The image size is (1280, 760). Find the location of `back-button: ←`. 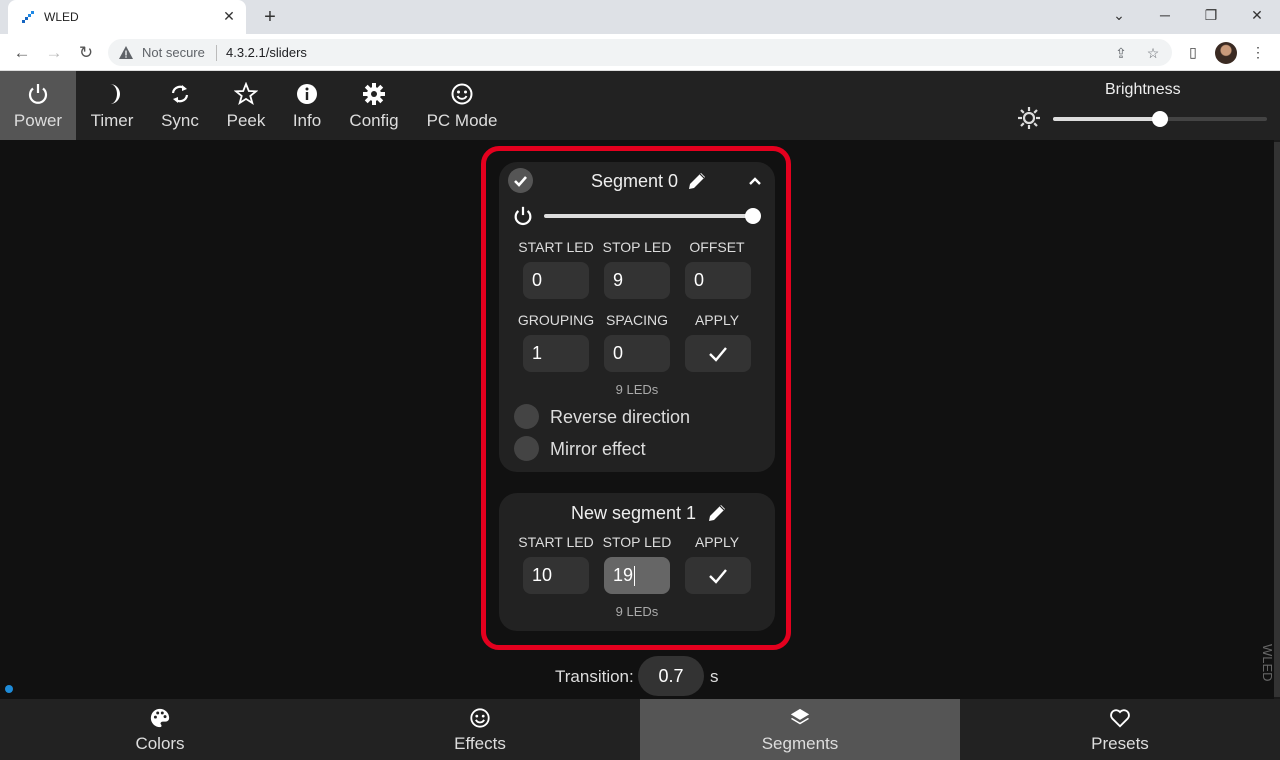

back-button: ← is located at coordinates (22, 53).